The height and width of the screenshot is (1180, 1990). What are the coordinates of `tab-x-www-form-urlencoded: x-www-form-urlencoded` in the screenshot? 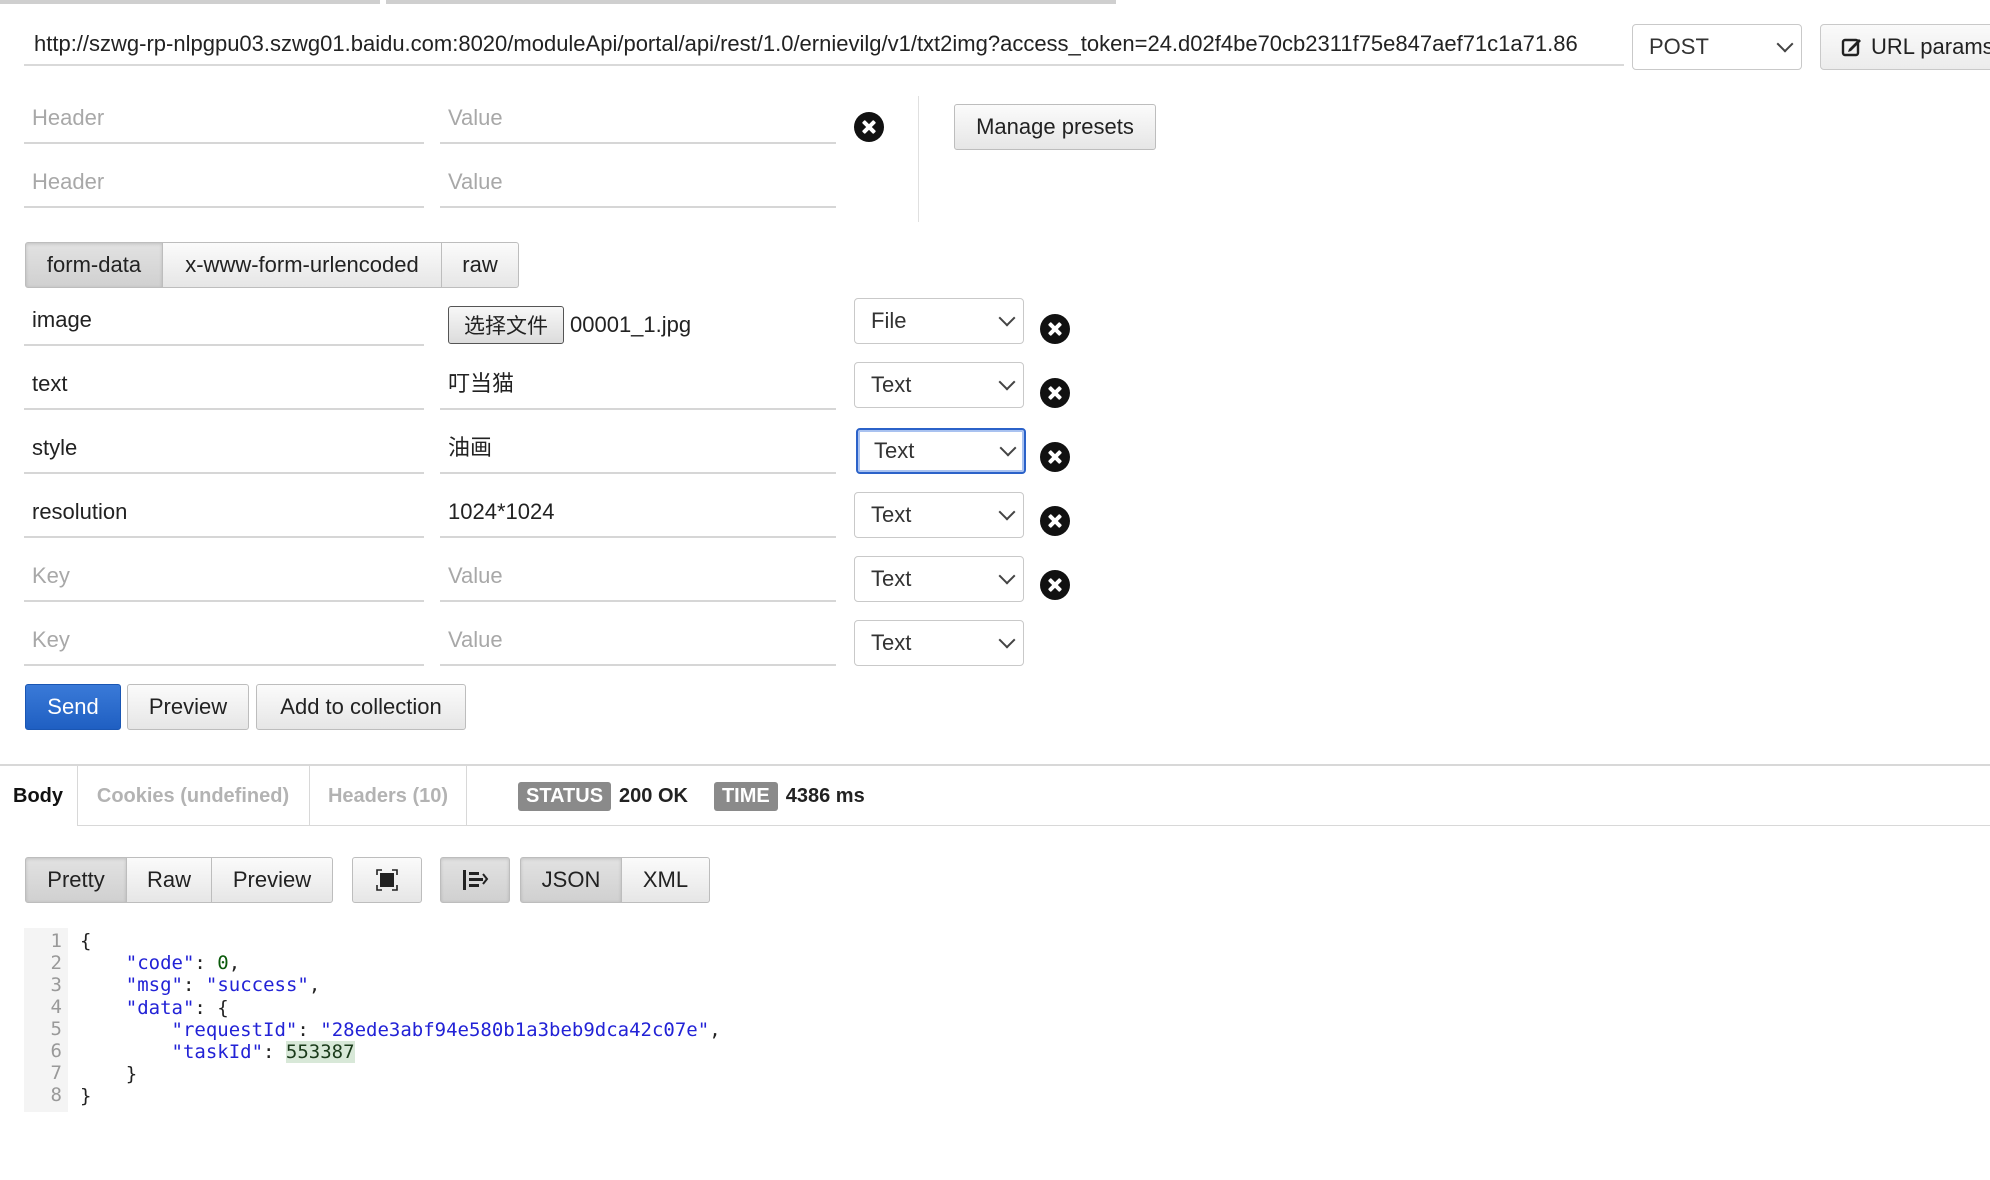 It's located at (302, 265).